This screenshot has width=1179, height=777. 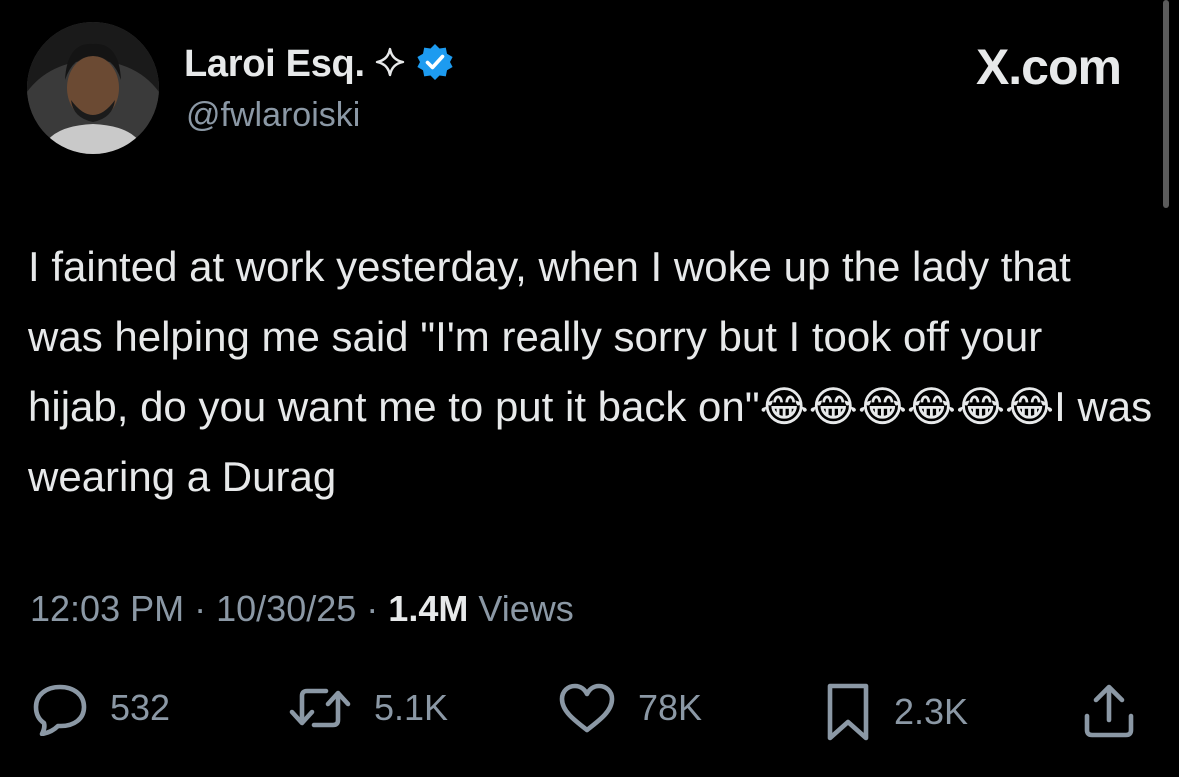 I want to click on brand-label: X.com, so click(x=1048, y=67).